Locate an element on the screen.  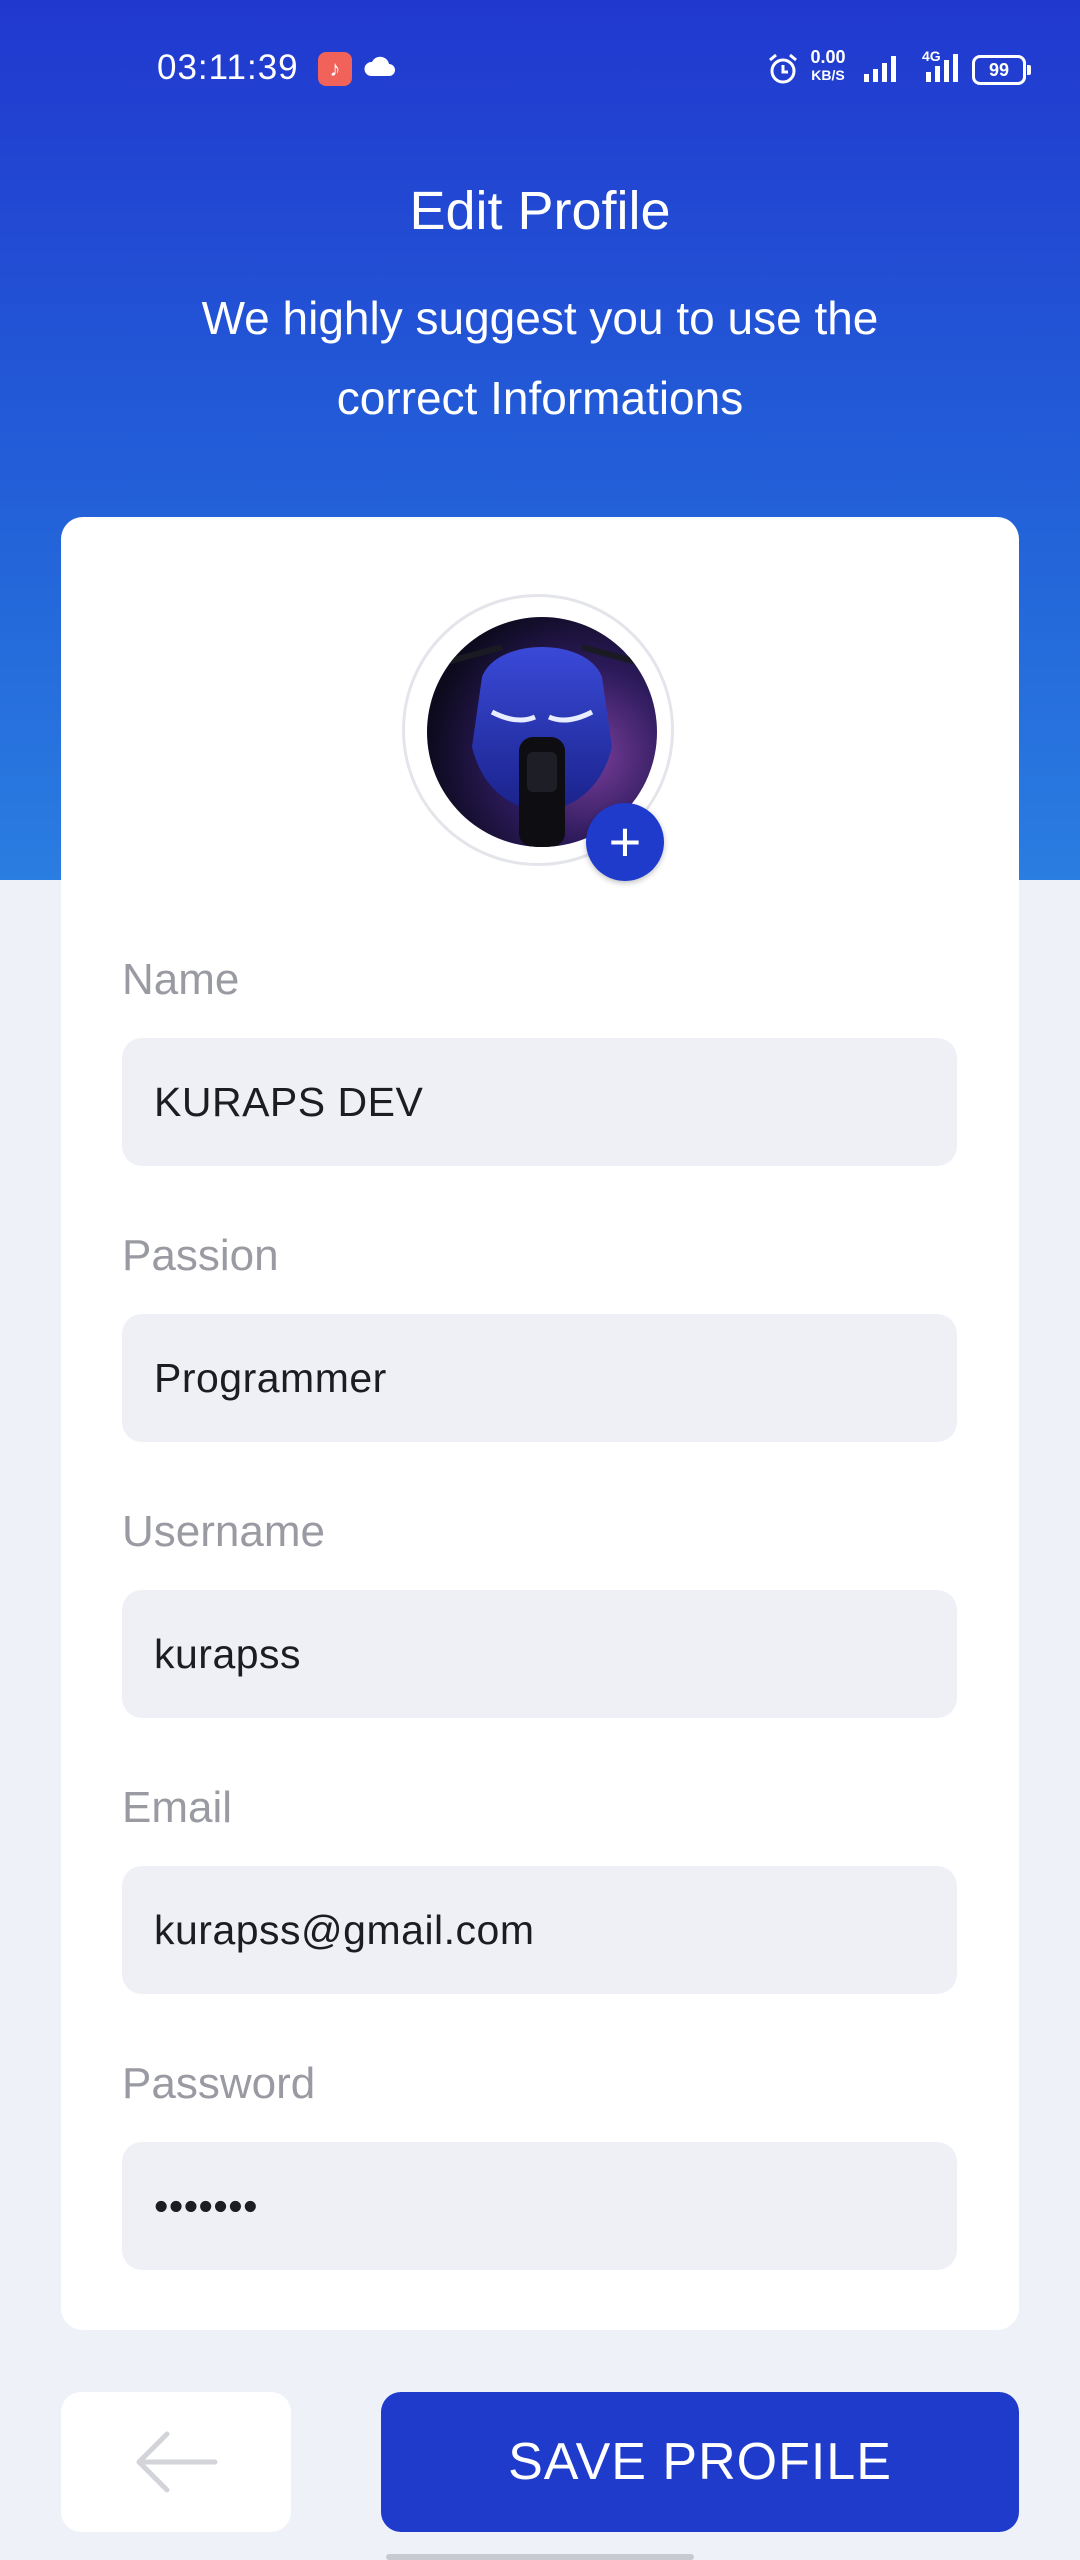
email-field: kurapss@gmail.com is located at coordinates (539, 1930).